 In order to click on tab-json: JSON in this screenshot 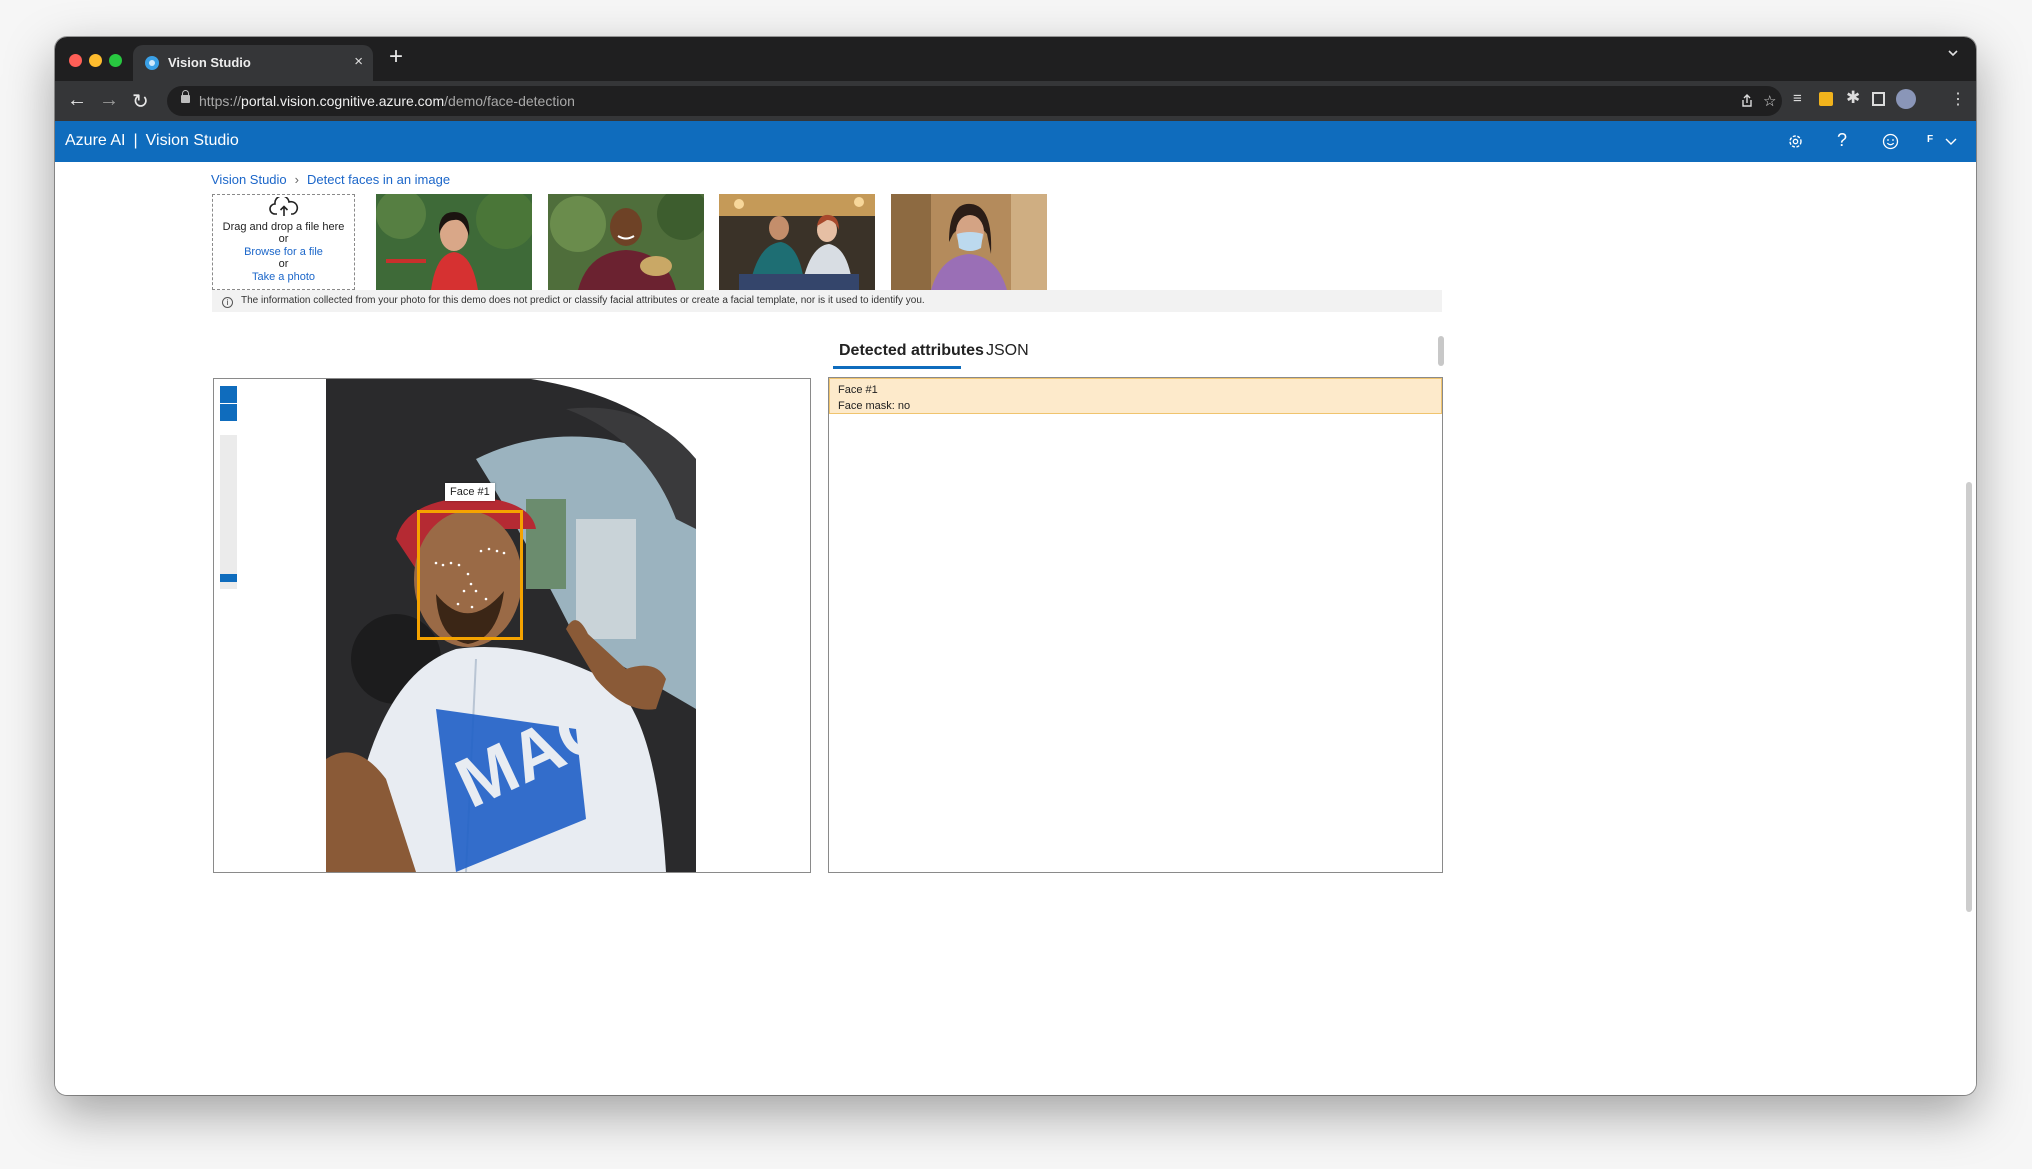, I will do `click(1007, 351)`.